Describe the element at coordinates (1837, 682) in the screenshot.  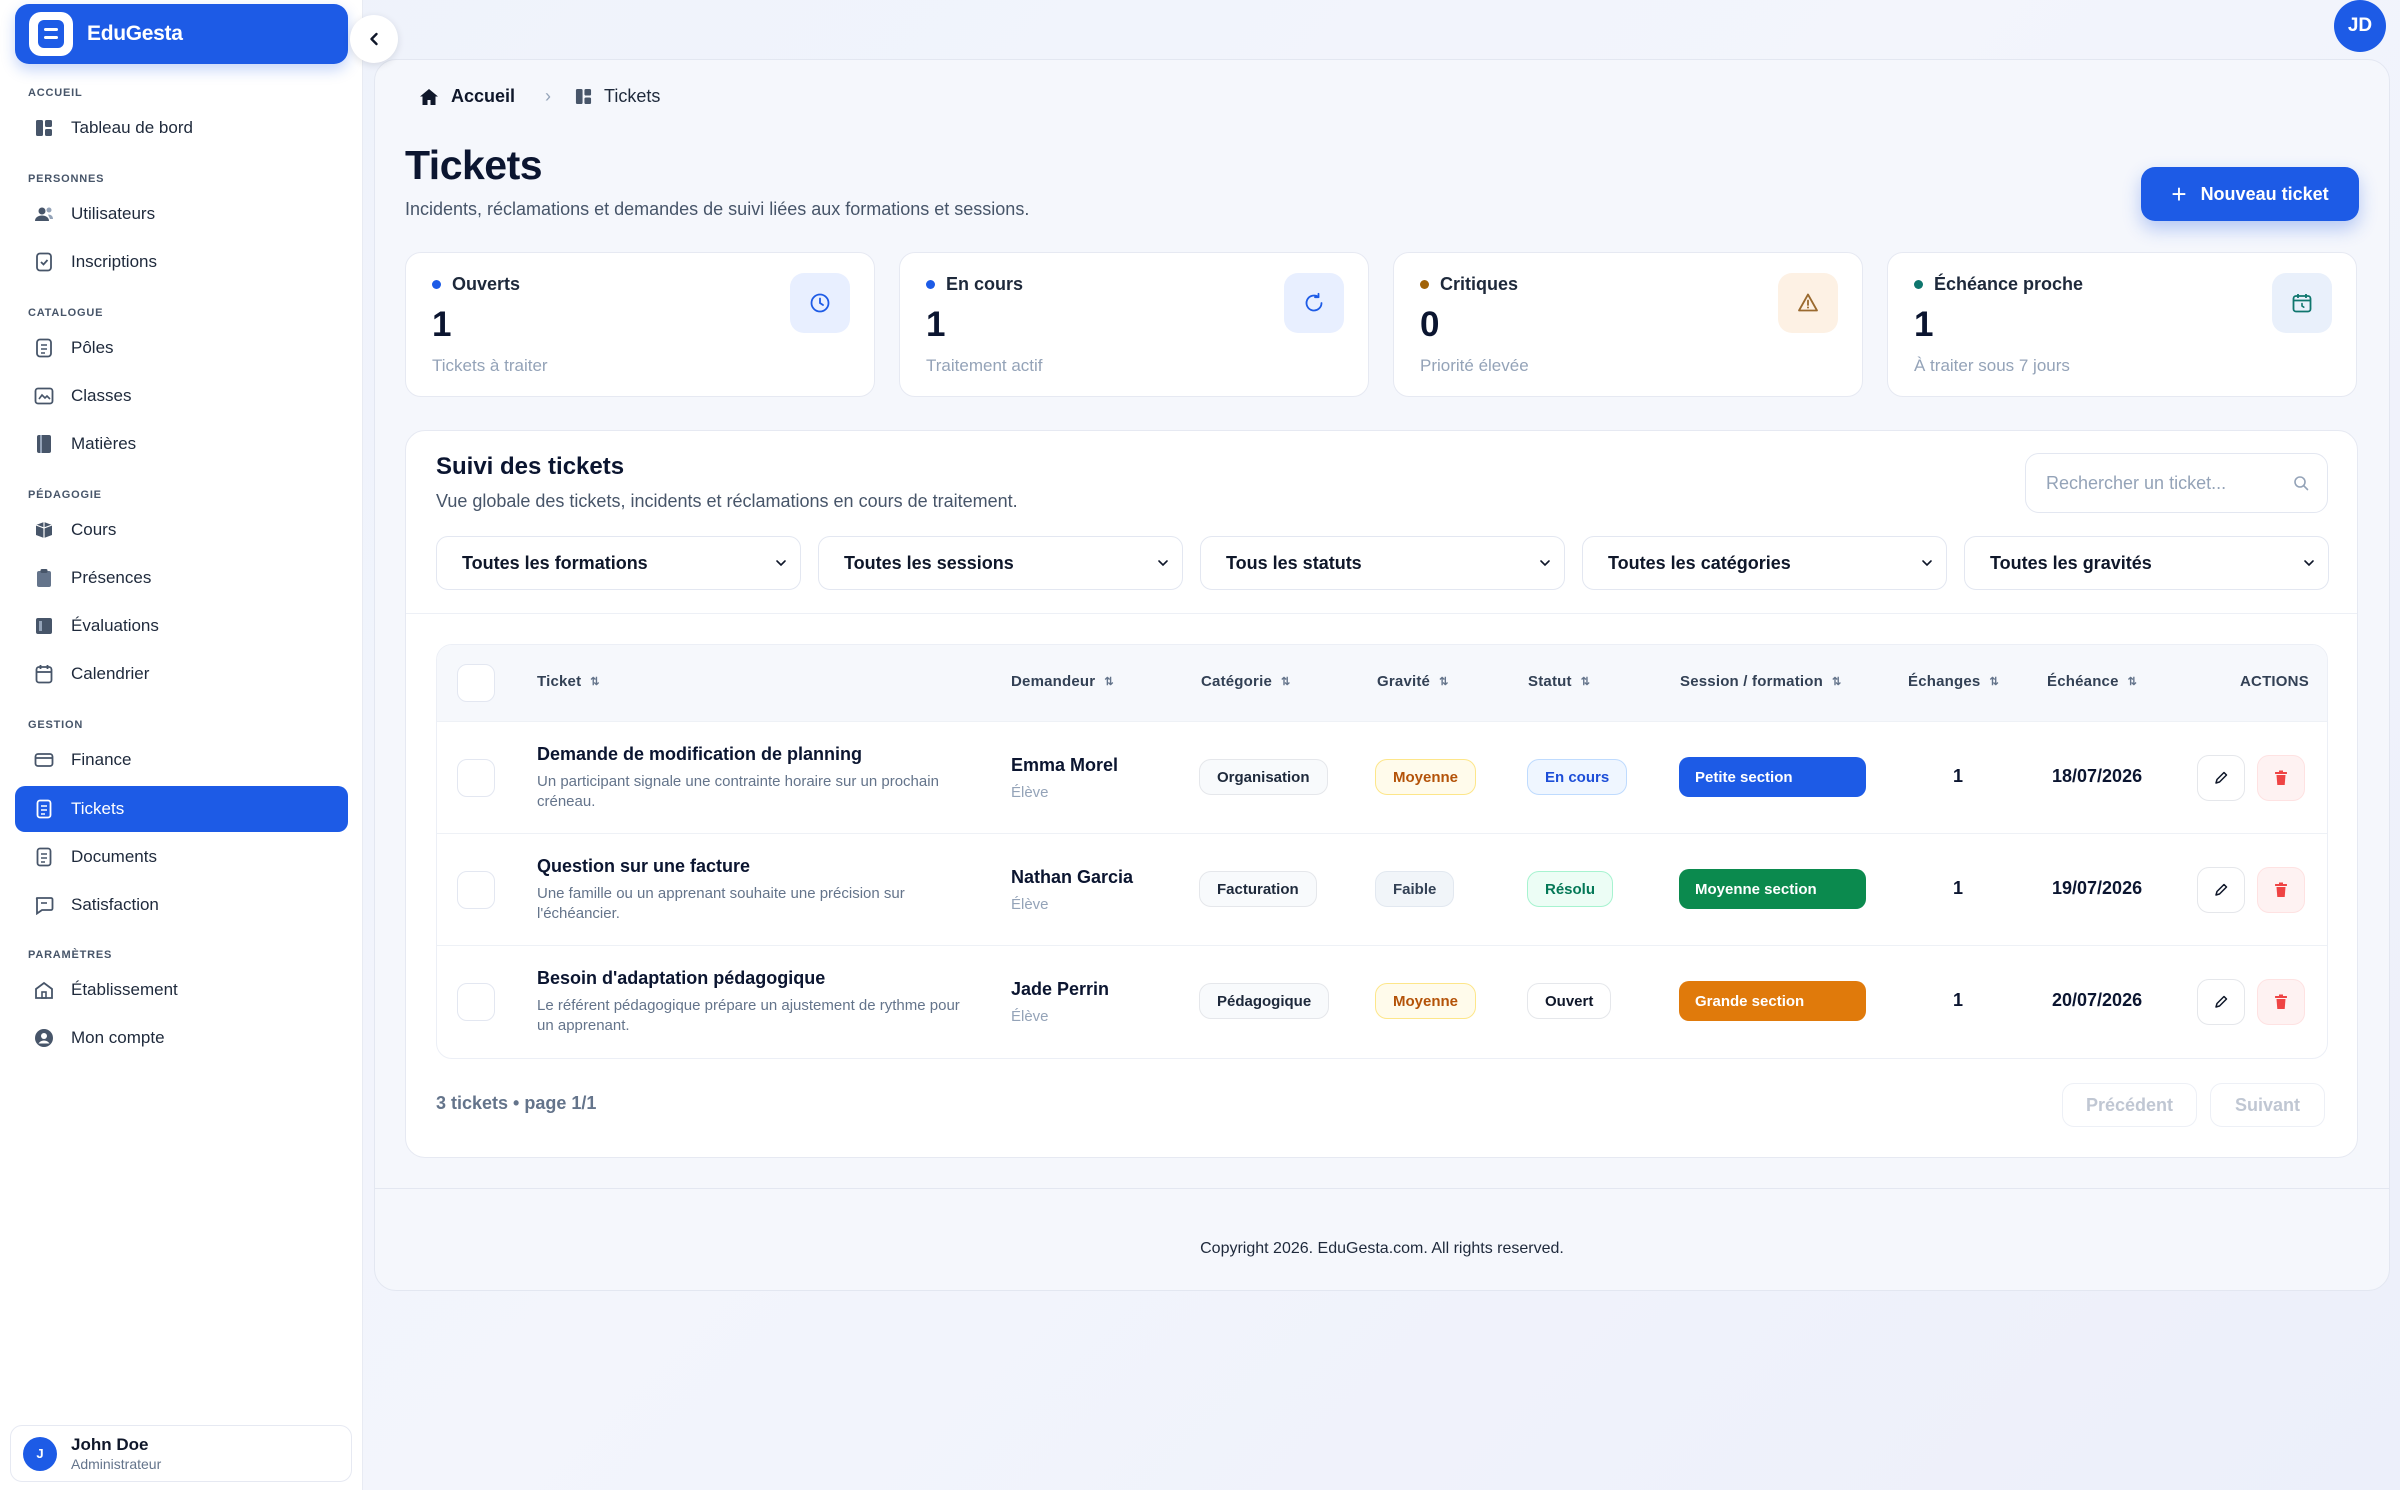
I see `sort-icon: ⇅` at that location.